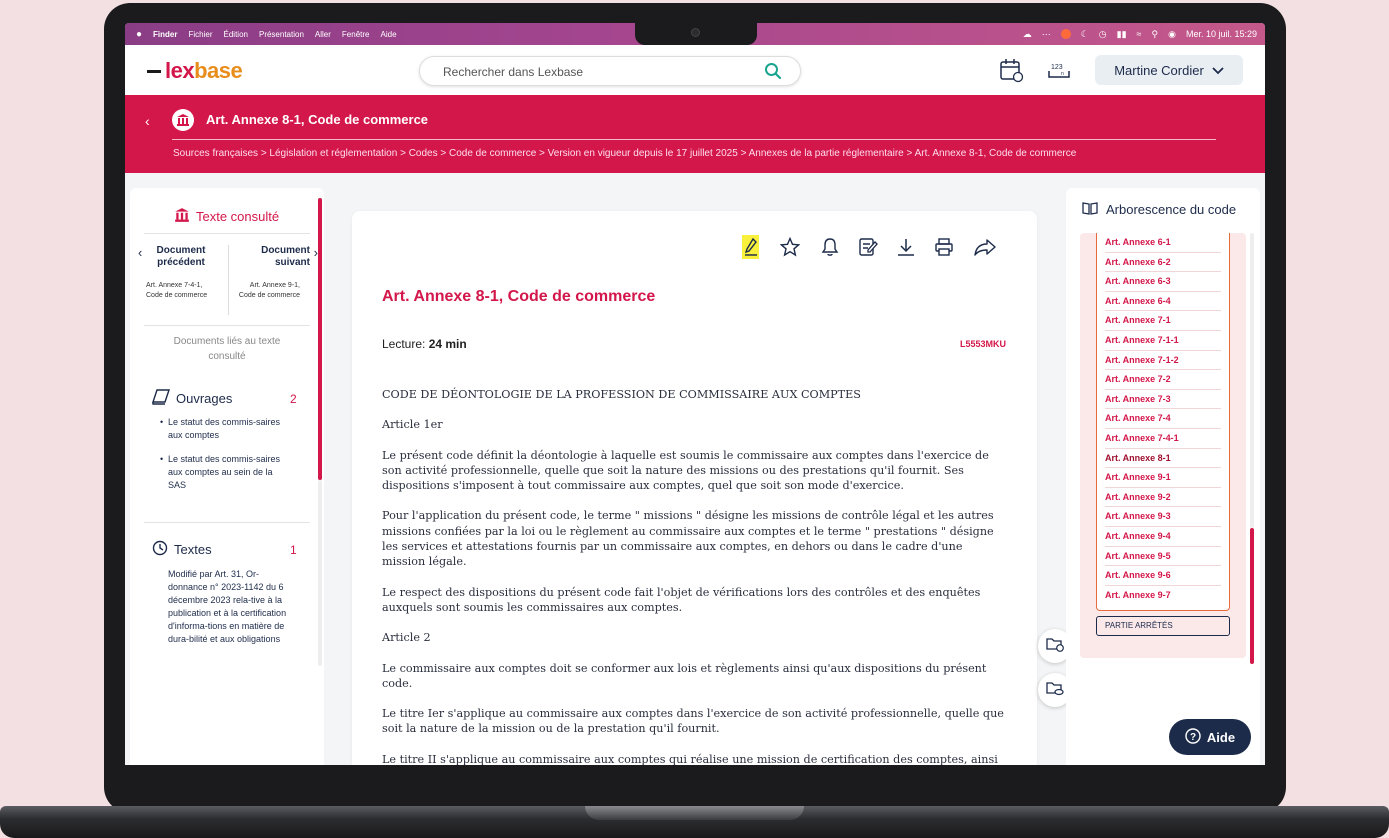 This screenshot has width=1389, height=838. I want to click on calendar-icon, so click(1011, 70).